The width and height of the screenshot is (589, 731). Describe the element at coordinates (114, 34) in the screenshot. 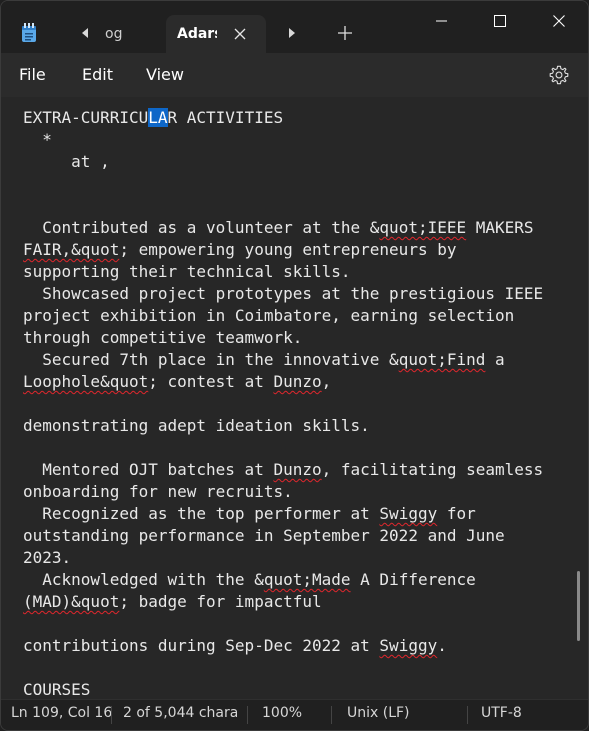

I see `tab-label: og` at that location.